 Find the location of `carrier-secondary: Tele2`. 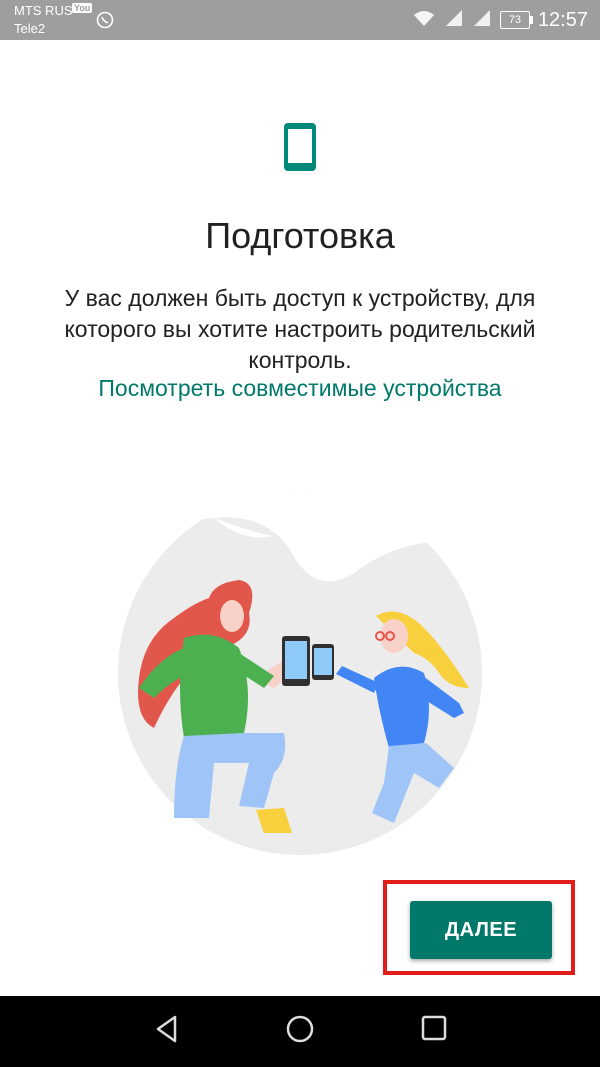

carrier-secondary: Tele2 is located at coordinates (30, 28).